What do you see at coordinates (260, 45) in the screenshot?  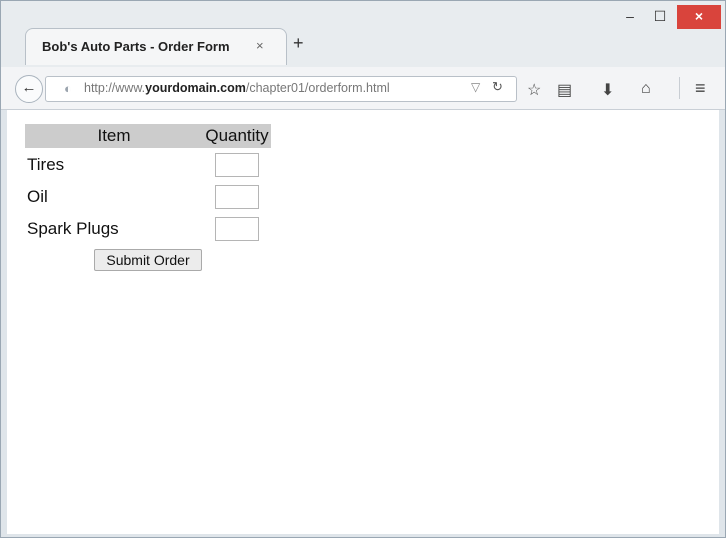 I see `tab-close-icon: ×` at bounding box center [260, 45].